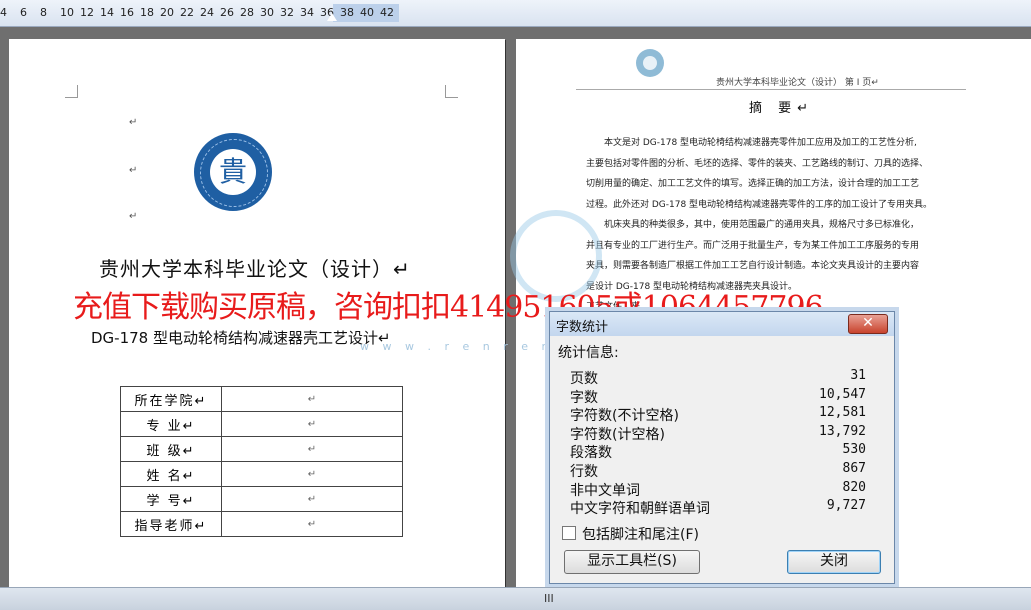 Image resolution: width=1031 pixels, height=610 pixels. What do you see at coordinates (549, 598) in the screenshot?
I see `resize-grip-icon: III` at bounding box center [549, 598].